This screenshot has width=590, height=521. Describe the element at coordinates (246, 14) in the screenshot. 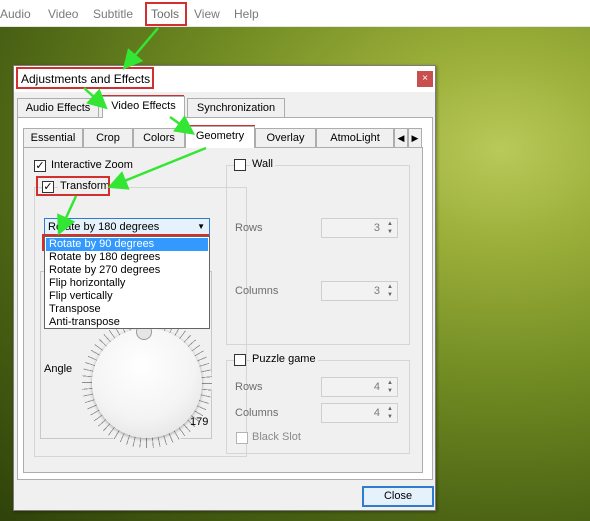

I see `menu-help: Help` at that location.